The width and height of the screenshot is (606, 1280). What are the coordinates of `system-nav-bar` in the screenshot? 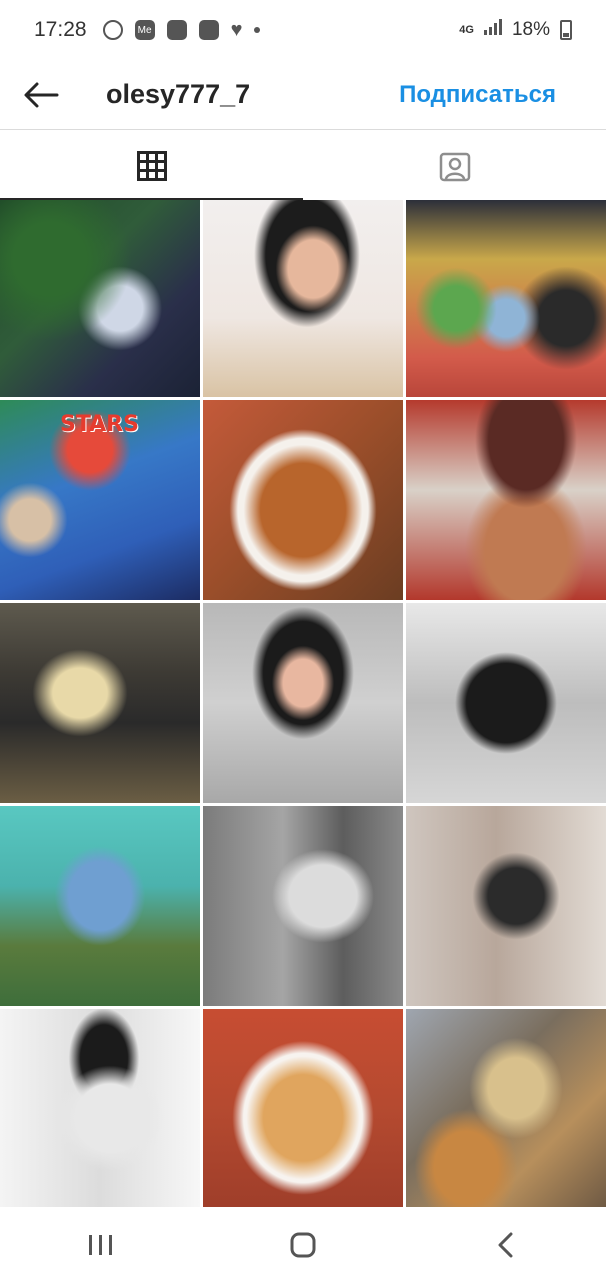 It's located at (303, 1245).